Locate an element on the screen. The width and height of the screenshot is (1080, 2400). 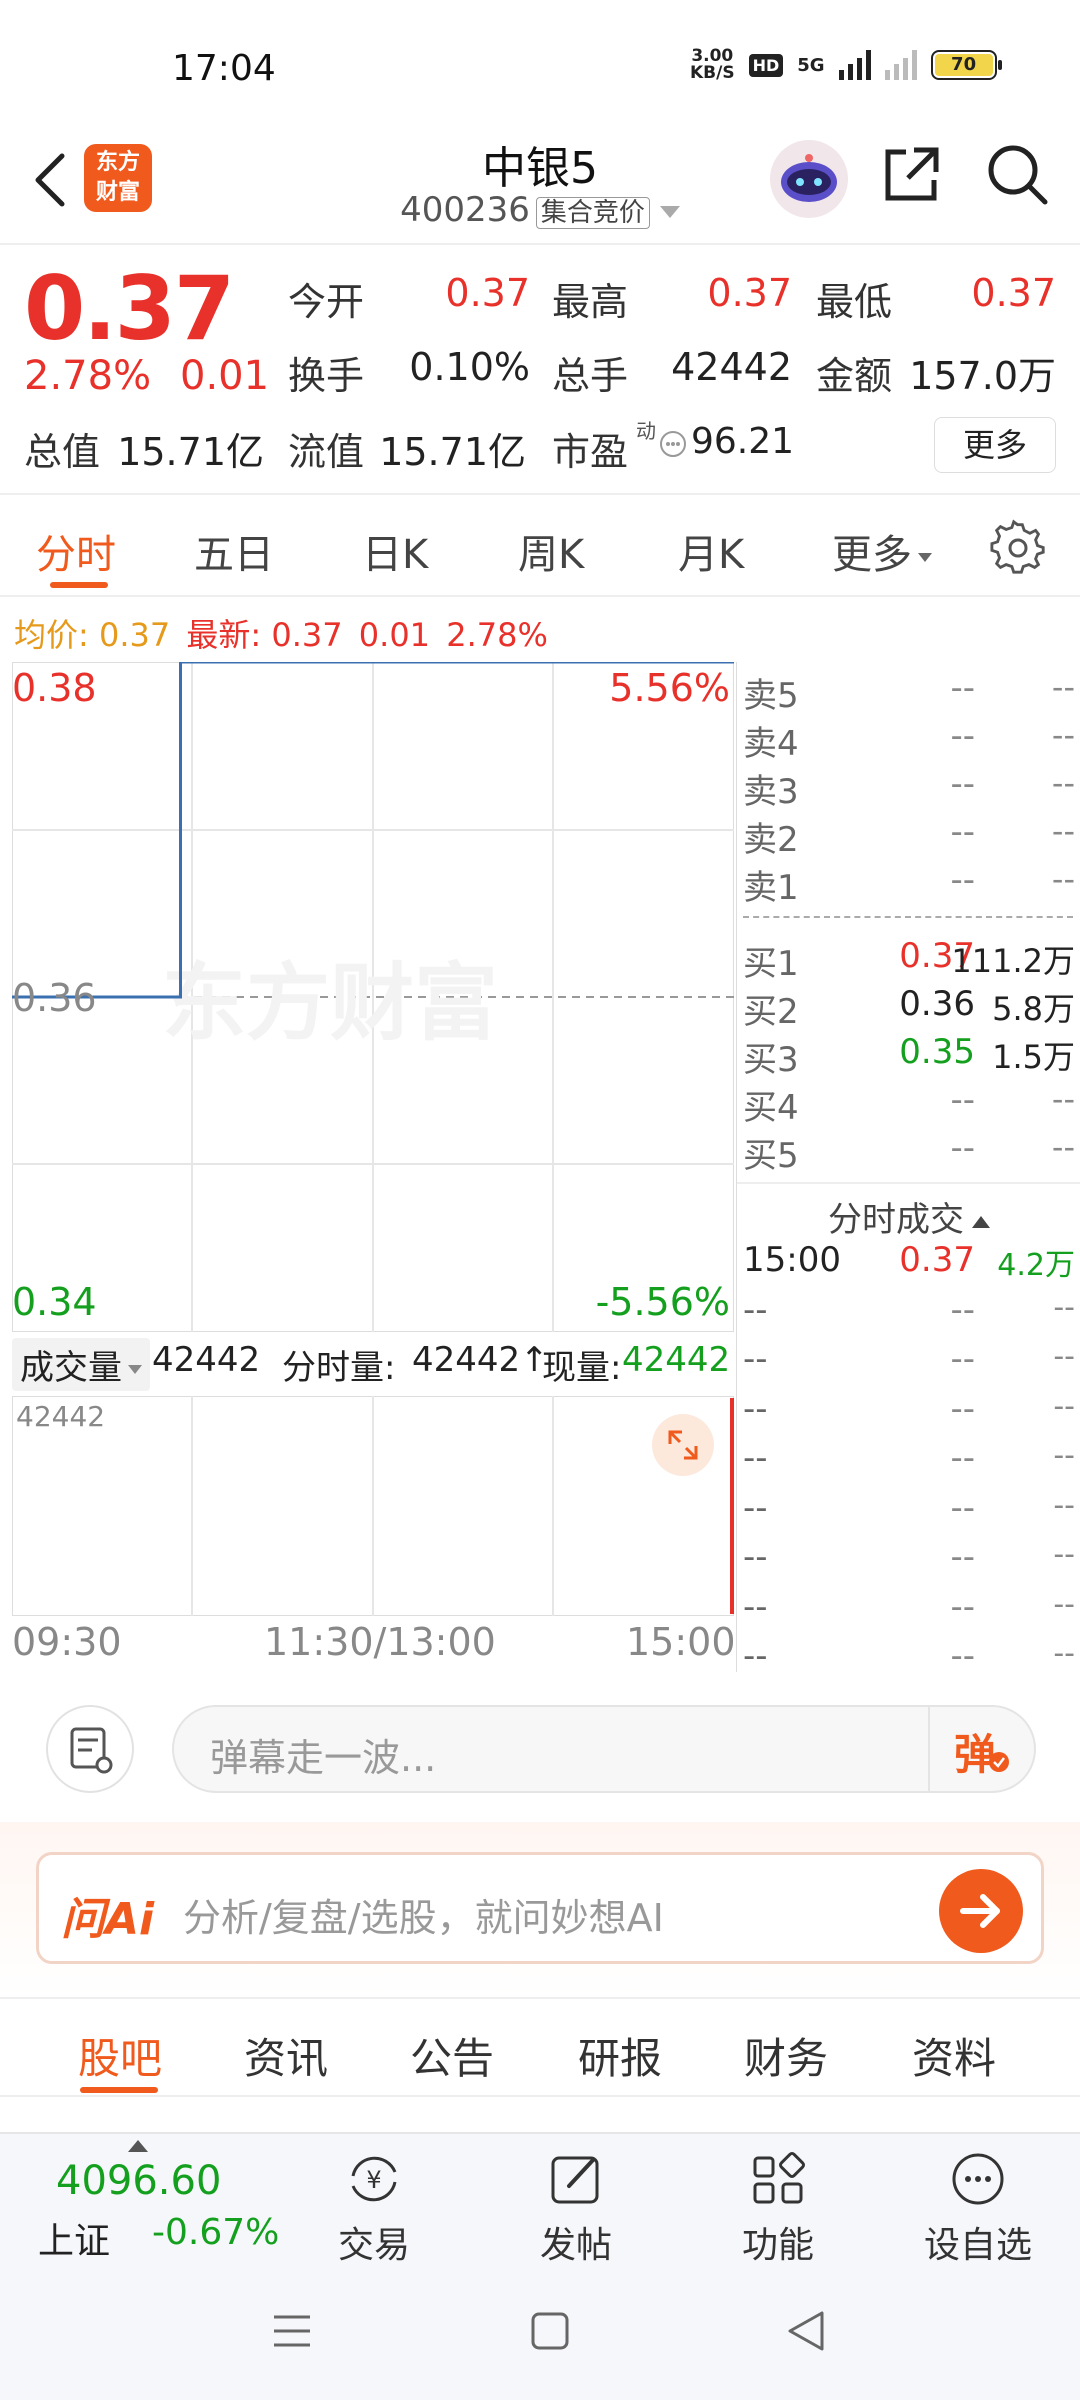
tab-announcements: 公告 is located at coordinates (452, 2055).